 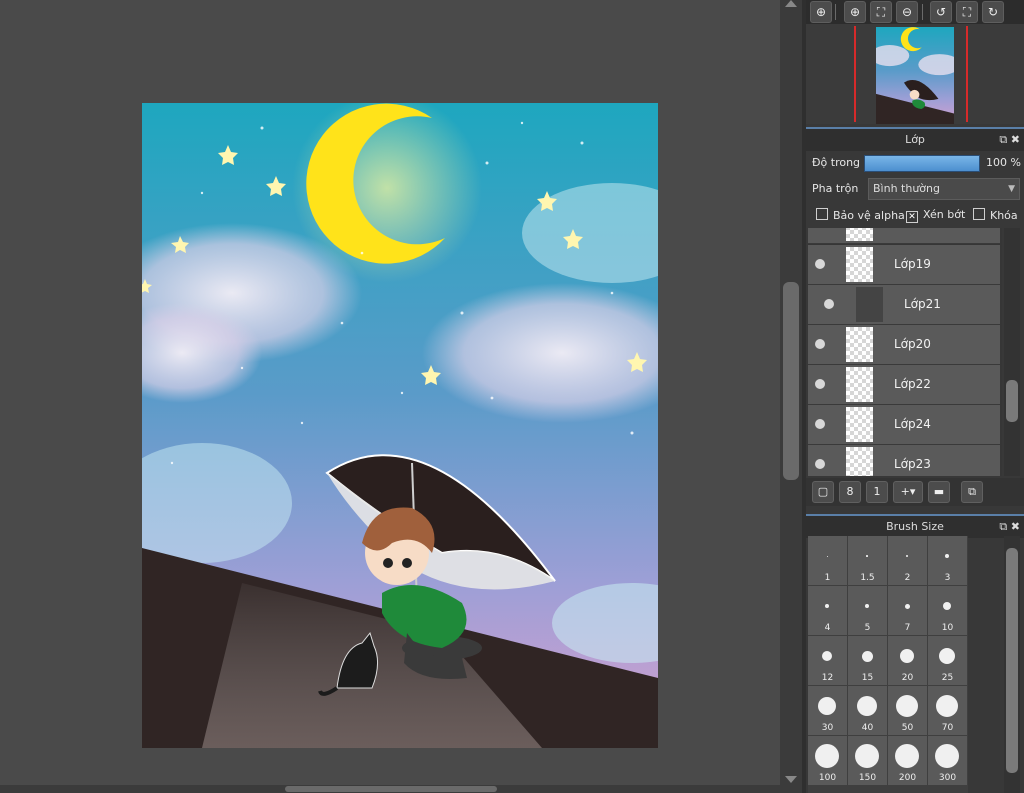 I want to click on vertical-scroll-thumb, so click(x=791, y=381).